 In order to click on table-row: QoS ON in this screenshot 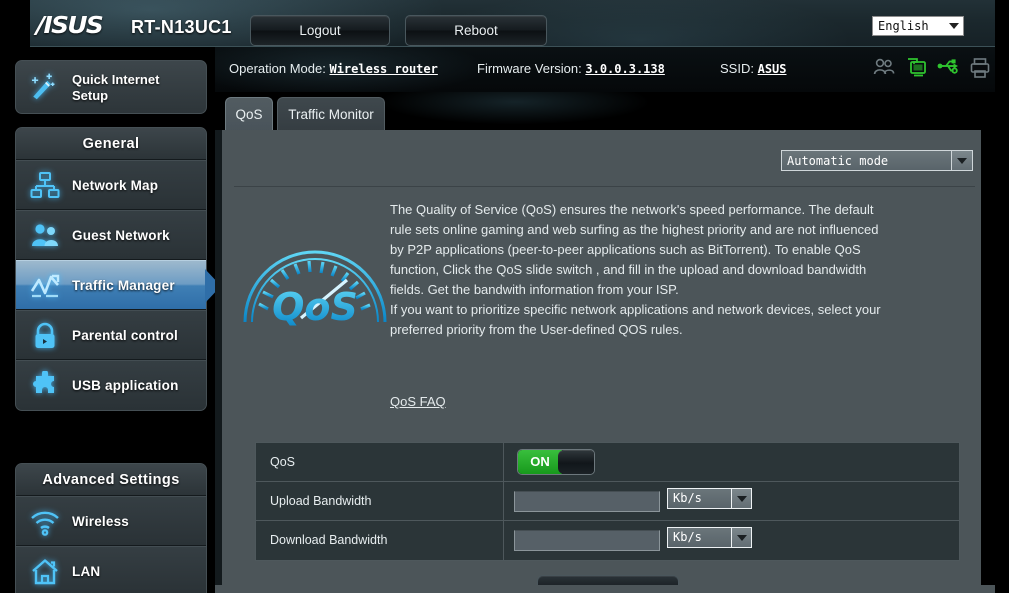, I will do `click(607, 462)`.